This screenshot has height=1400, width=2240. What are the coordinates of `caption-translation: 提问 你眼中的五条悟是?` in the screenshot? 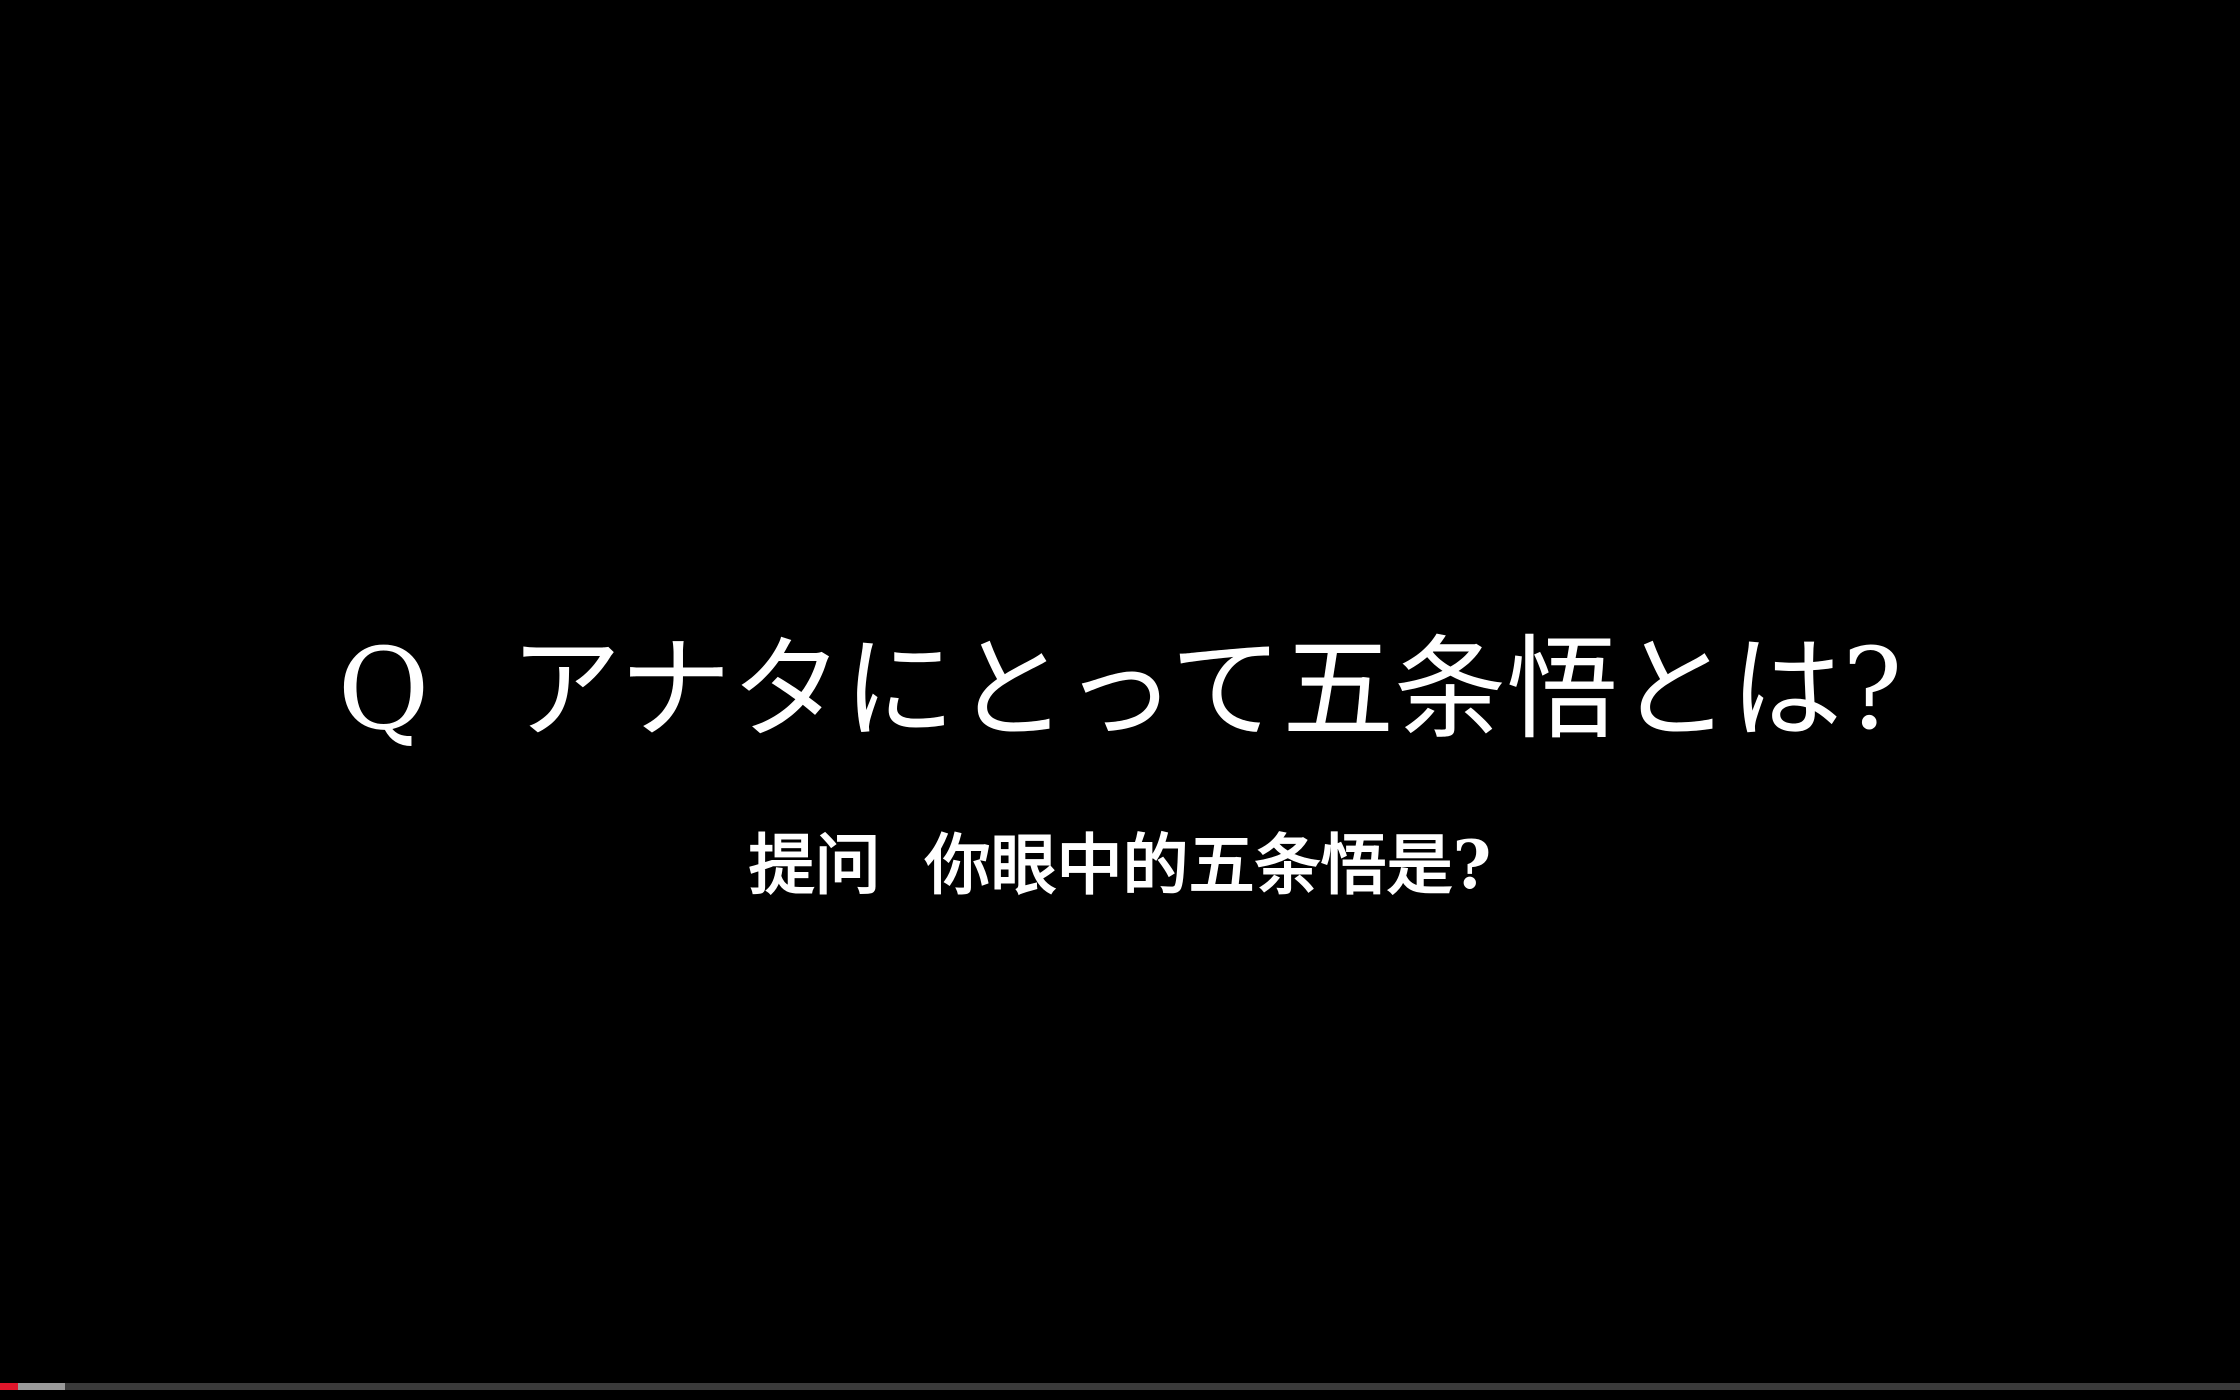 It's located at (1120, 865).